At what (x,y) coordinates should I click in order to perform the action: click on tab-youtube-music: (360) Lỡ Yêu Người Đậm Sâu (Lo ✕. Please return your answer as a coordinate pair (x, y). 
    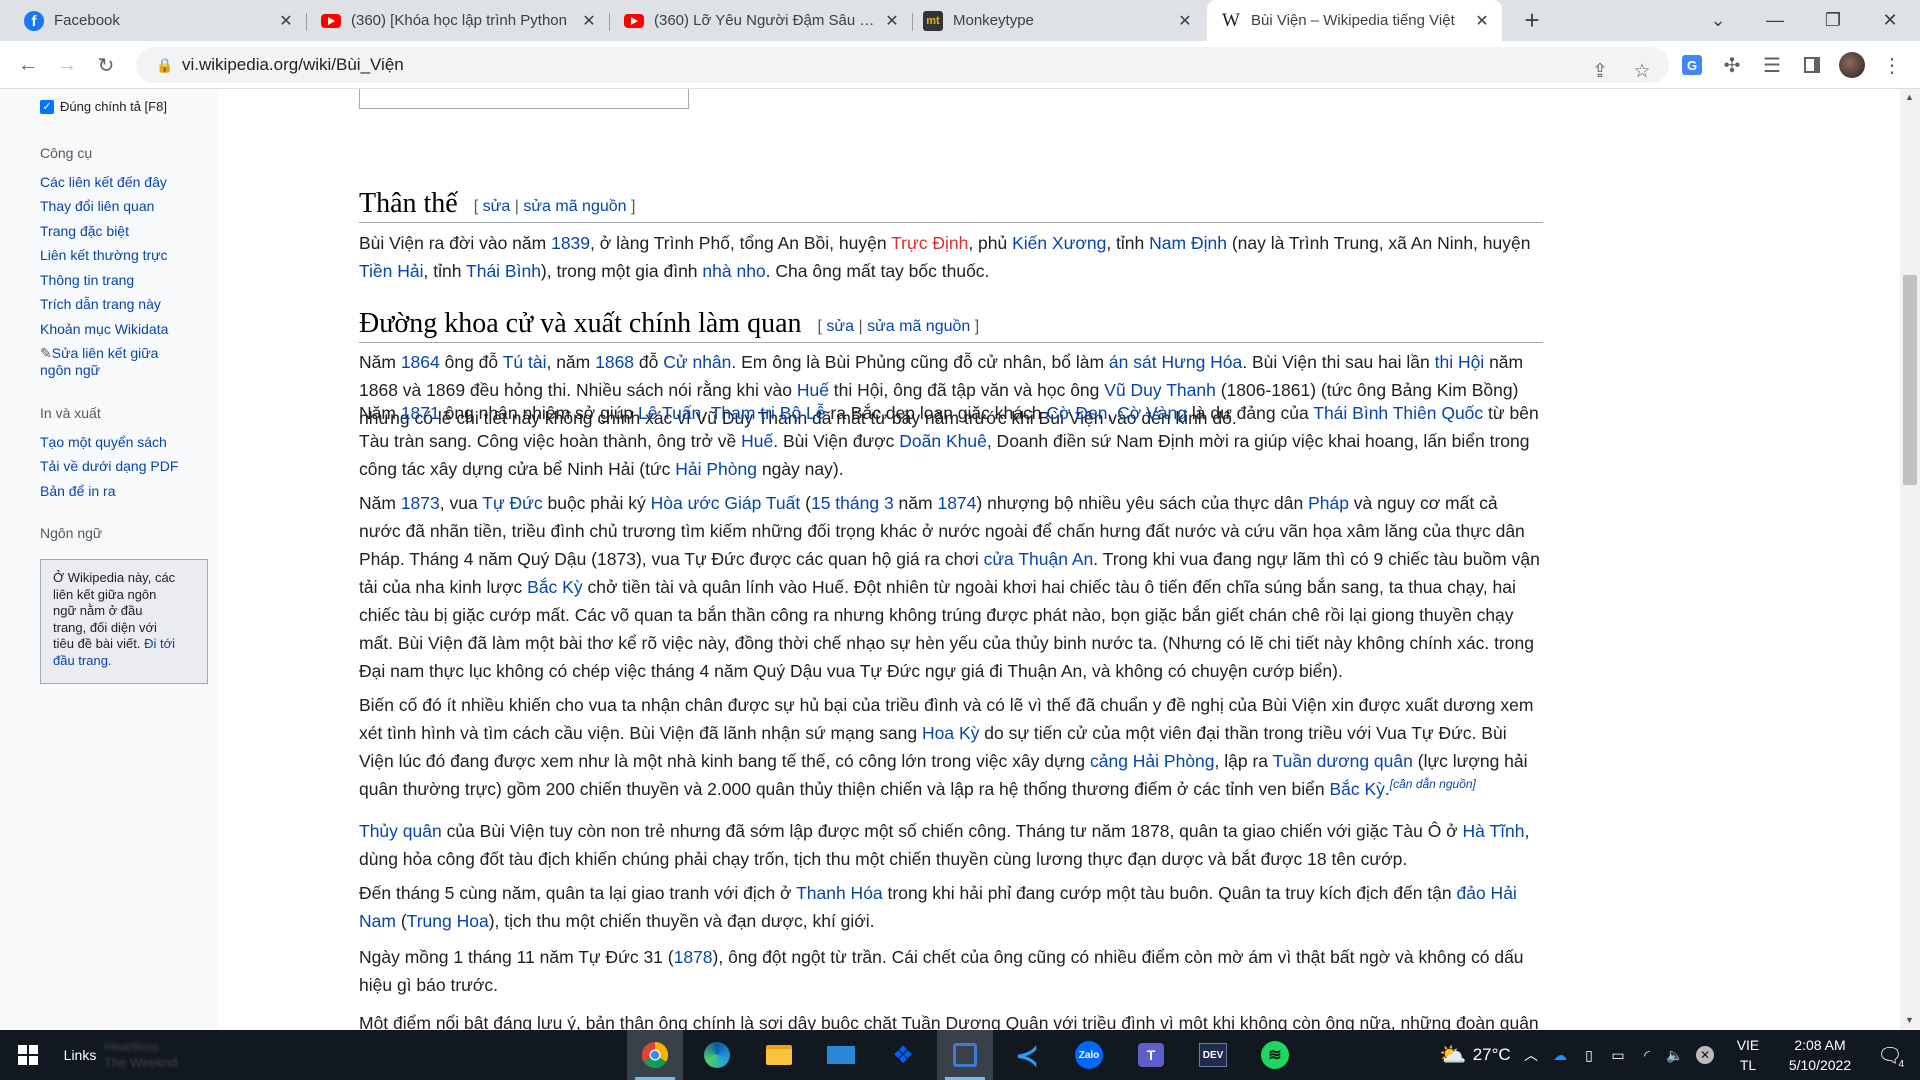
    Looking at the image, I should click on (761, 20).